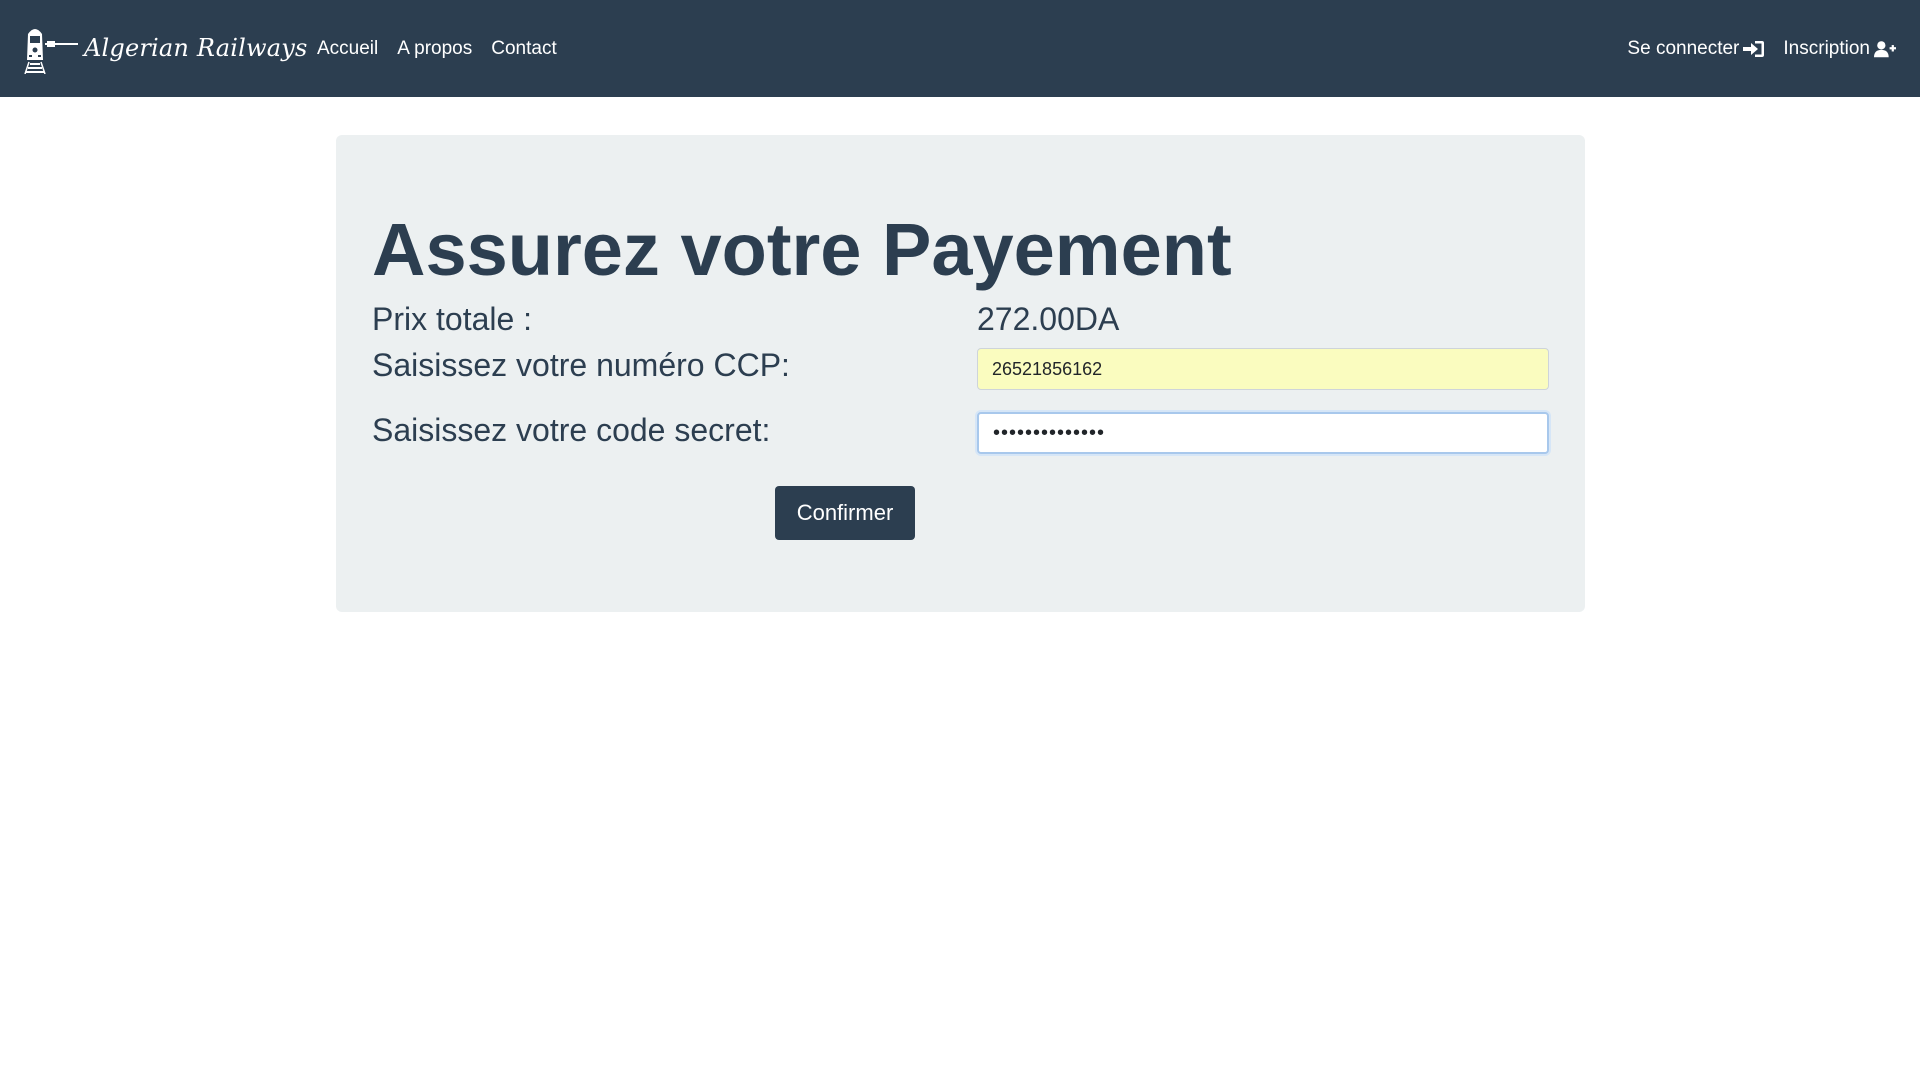 The height and width of the screenshot is (1080, 1920). I want to click on signup-label: Inscription, so click(1826, 48).